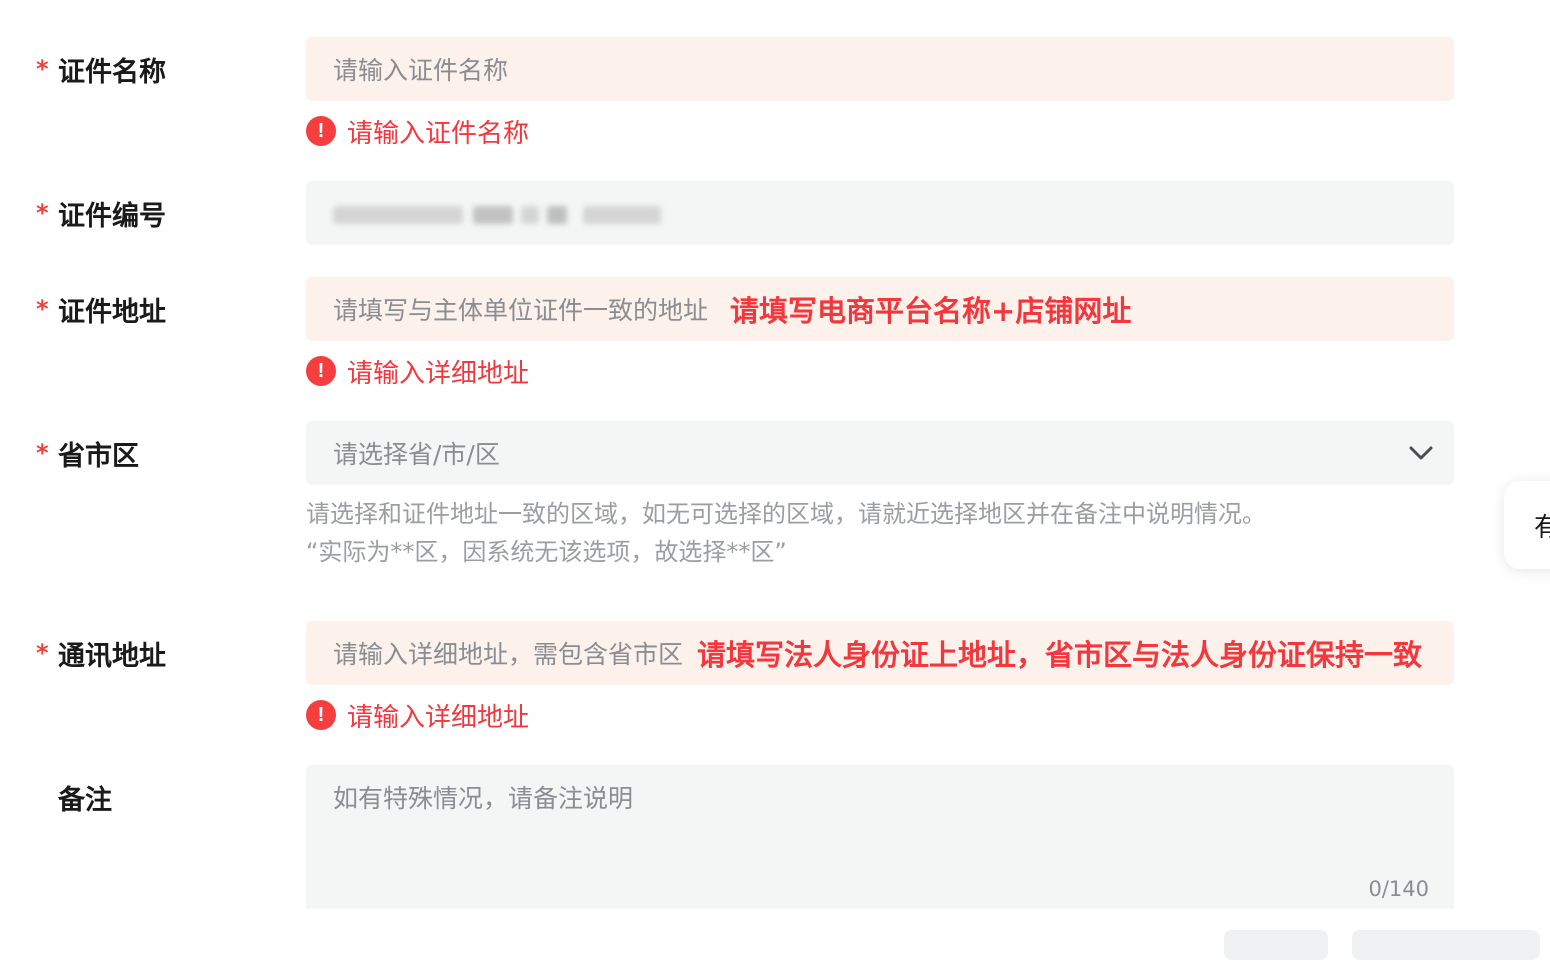  I want to click on cert-address-annotation: 请填写电商平台名称+店铺网址, so click(931, 311).